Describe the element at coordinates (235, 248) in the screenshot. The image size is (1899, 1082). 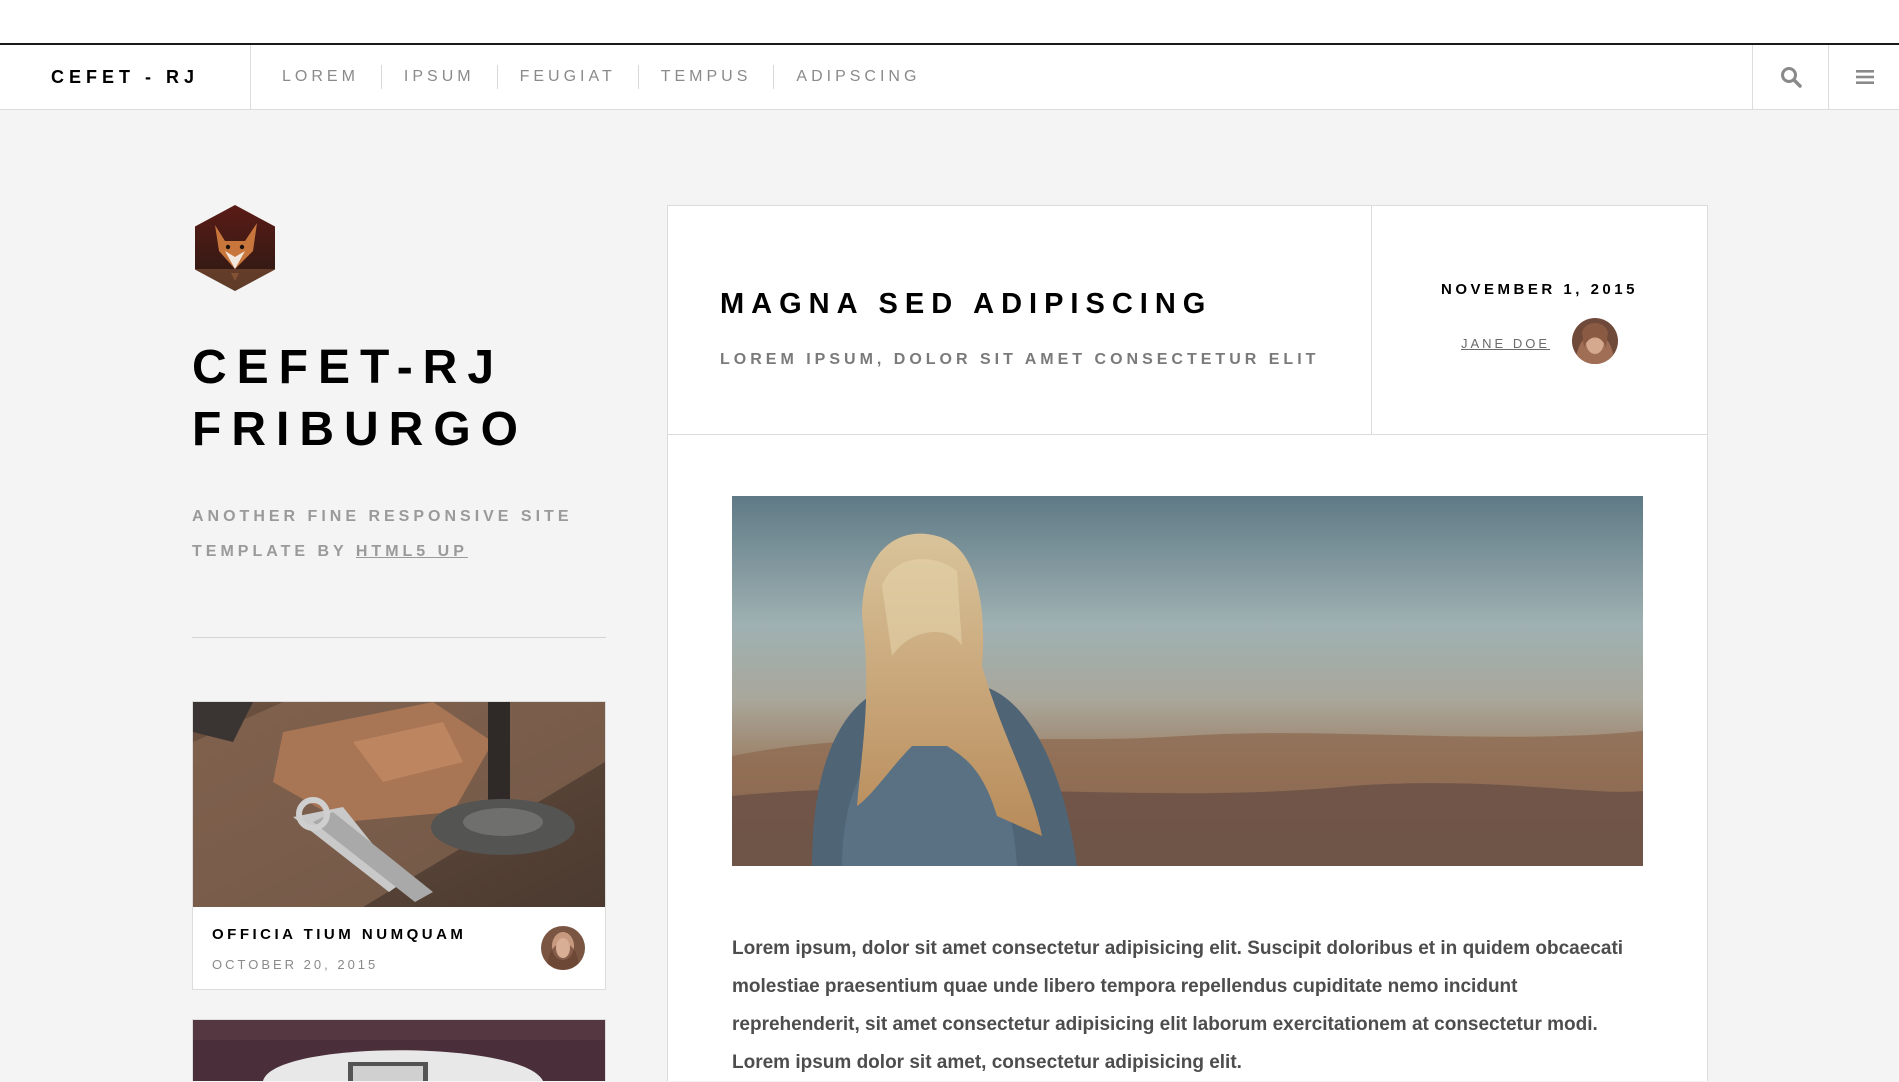
I see `fox-logo-icon` at that location.